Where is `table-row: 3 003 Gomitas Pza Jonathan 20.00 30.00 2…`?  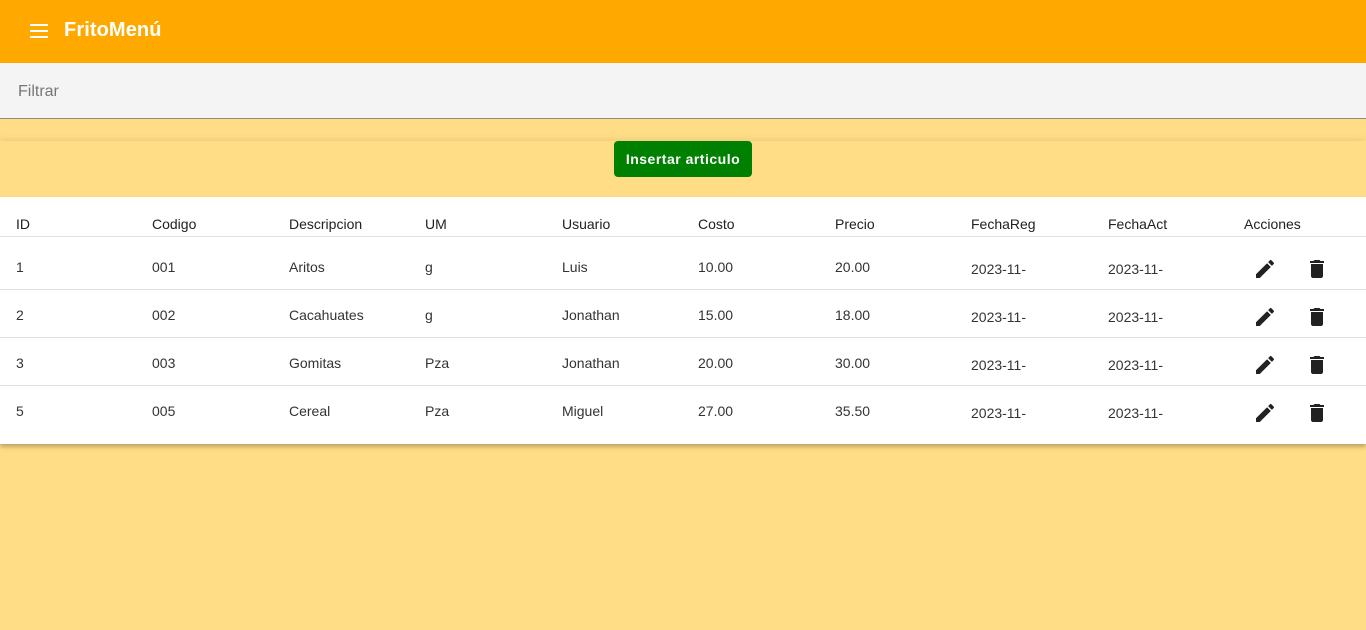
table-row: 3 003 Gomitas Pza Jonathan 20.00 30.00 2… is located at coordinates (683, 361).